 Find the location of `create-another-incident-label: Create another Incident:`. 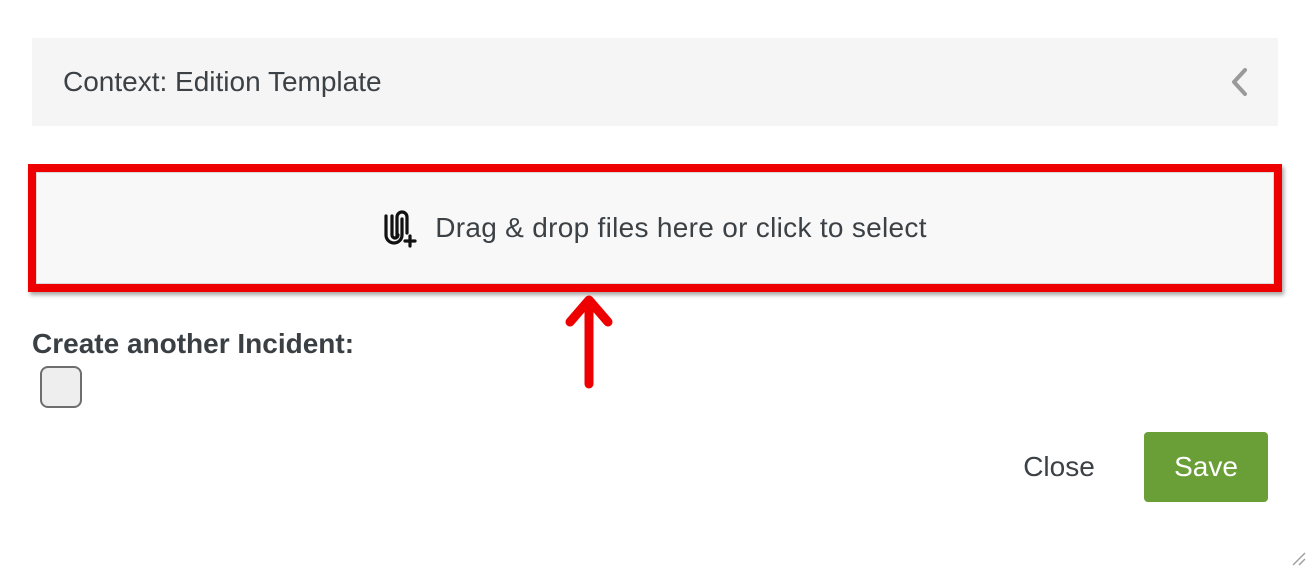

create-another-incident-label: Create another Incident: is located at coordinates (193, 343).